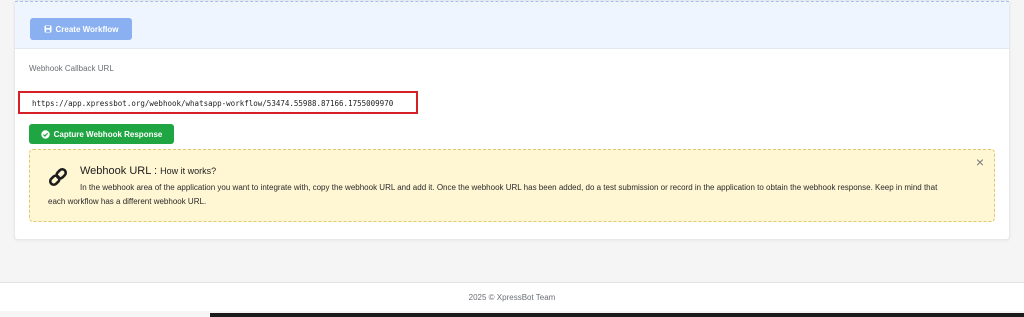 Image resolution: width=1024 pixels, height=317 pixels. What do you see at coordinates (45, 134) in the screenshot?
I see `check-circle-icon` at bounding box center [45, 134].